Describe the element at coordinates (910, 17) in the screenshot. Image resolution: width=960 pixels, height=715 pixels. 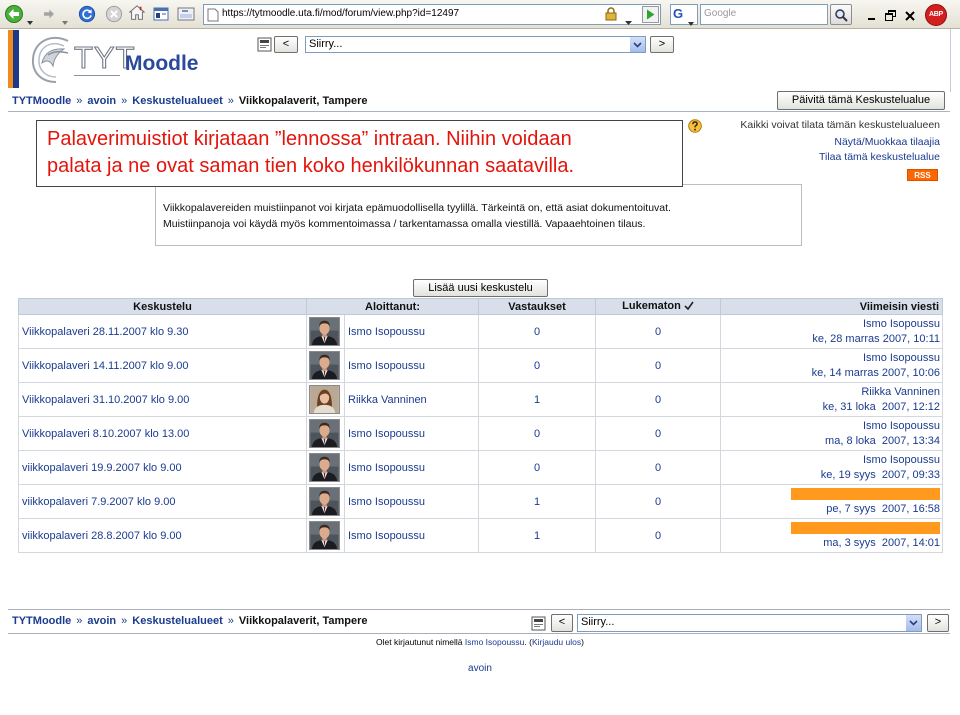
I see `close-icon` at that location.